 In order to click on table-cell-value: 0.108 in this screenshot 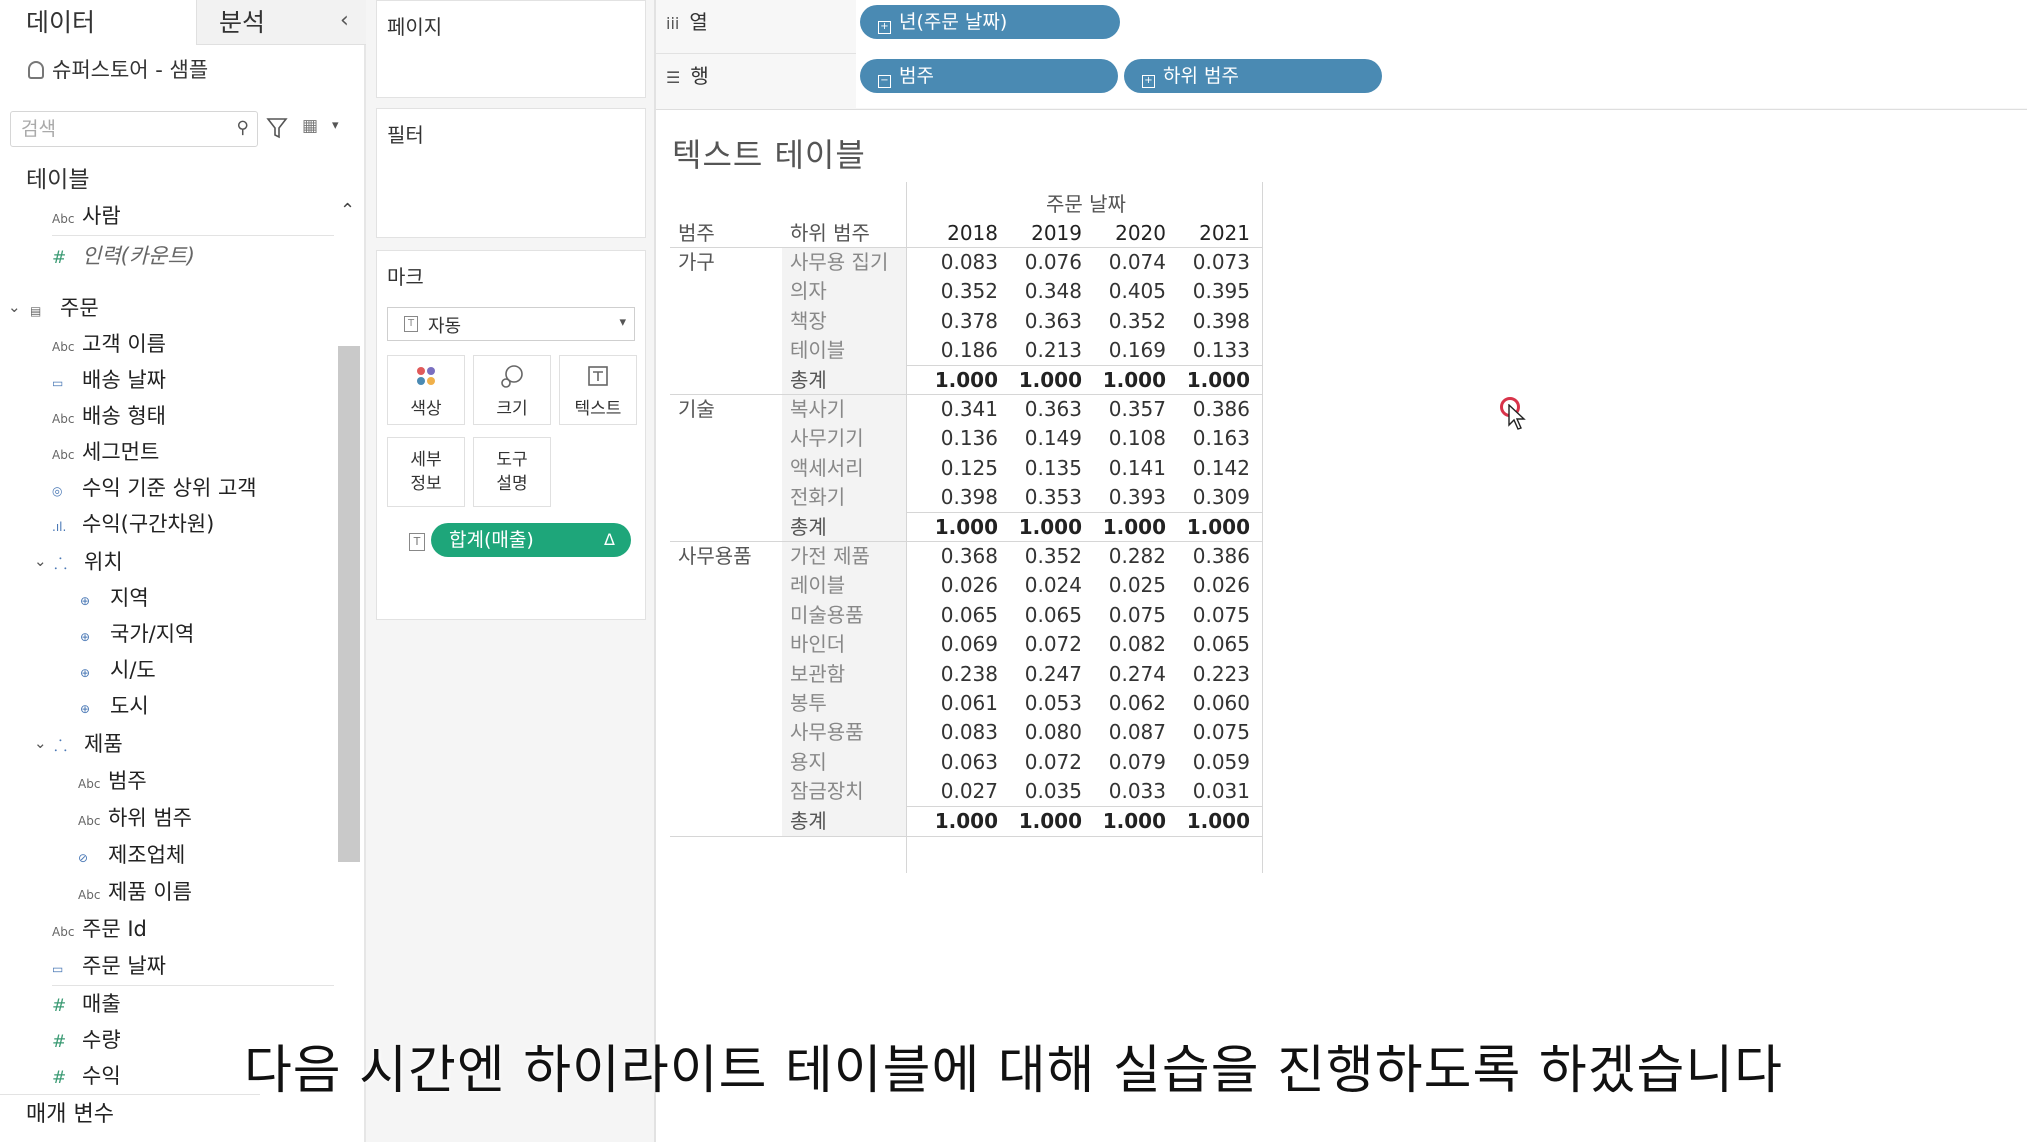, I will do `click(1137, 438)`.